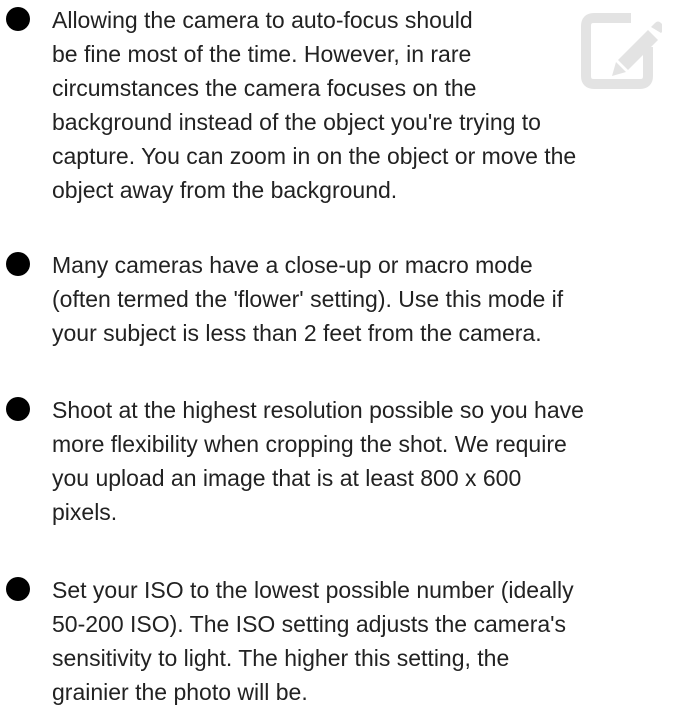 This screenshot has width=690, height=709. I want to click on tip-line: object away from the background., so click(225, 190).